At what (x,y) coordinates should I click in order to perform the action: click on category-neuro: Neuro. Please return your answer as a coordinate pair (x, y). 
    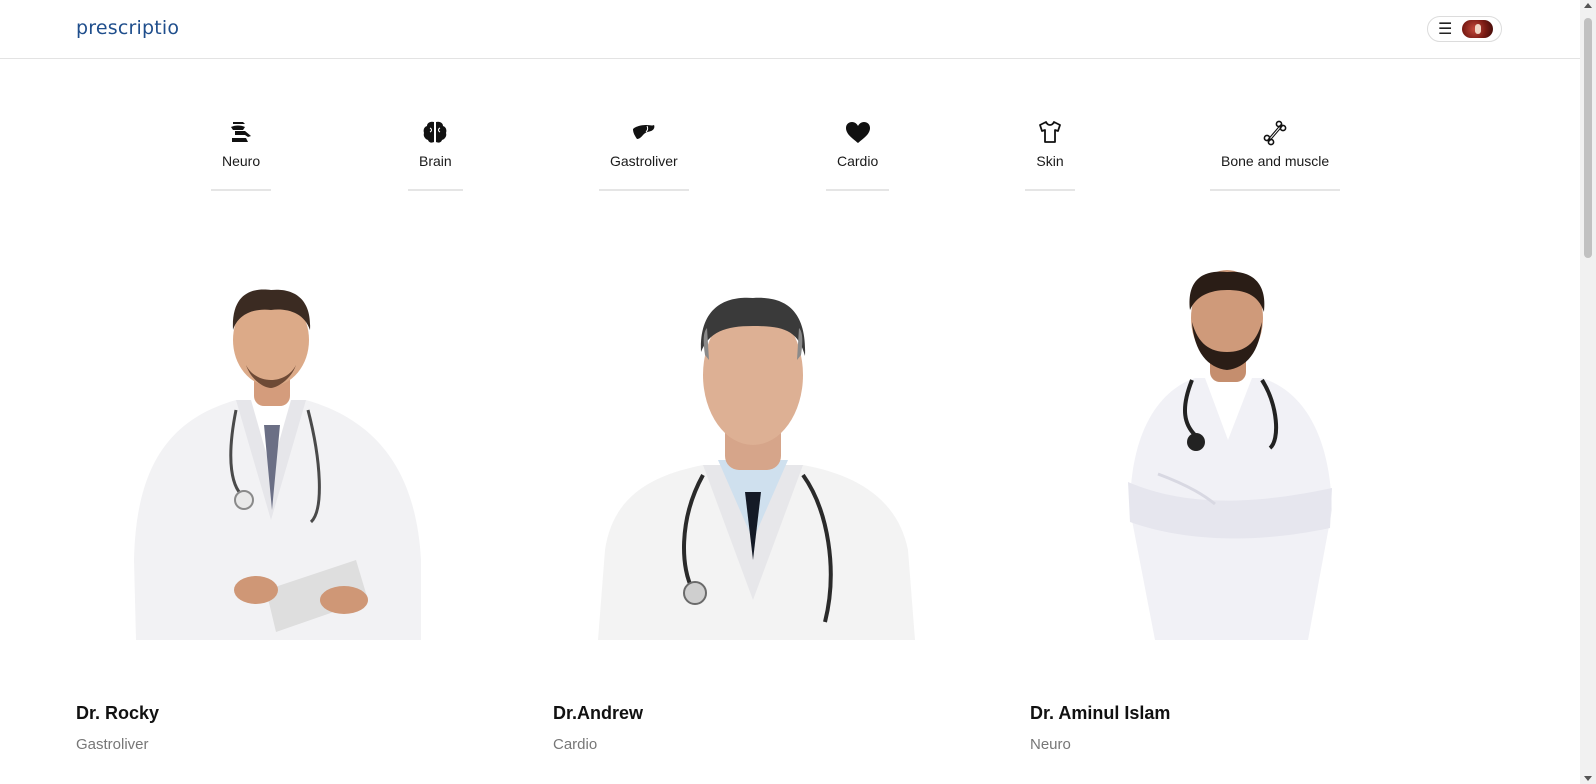
    Looking at the image, I should click on (241, 154).